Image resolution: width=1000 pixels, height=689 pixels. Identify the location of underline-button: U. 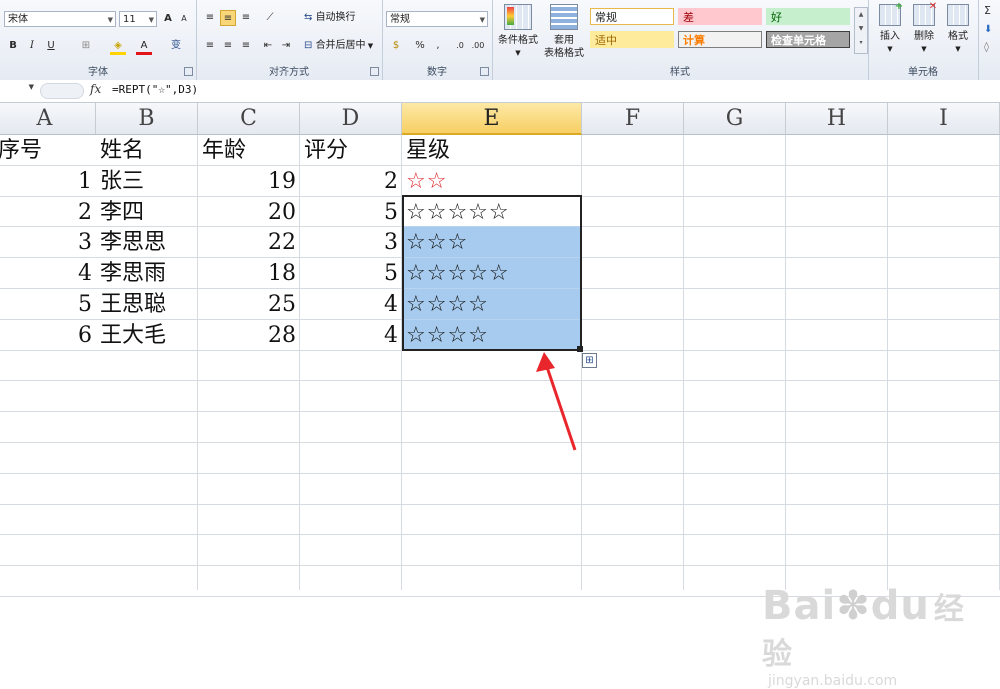
(51, 46).